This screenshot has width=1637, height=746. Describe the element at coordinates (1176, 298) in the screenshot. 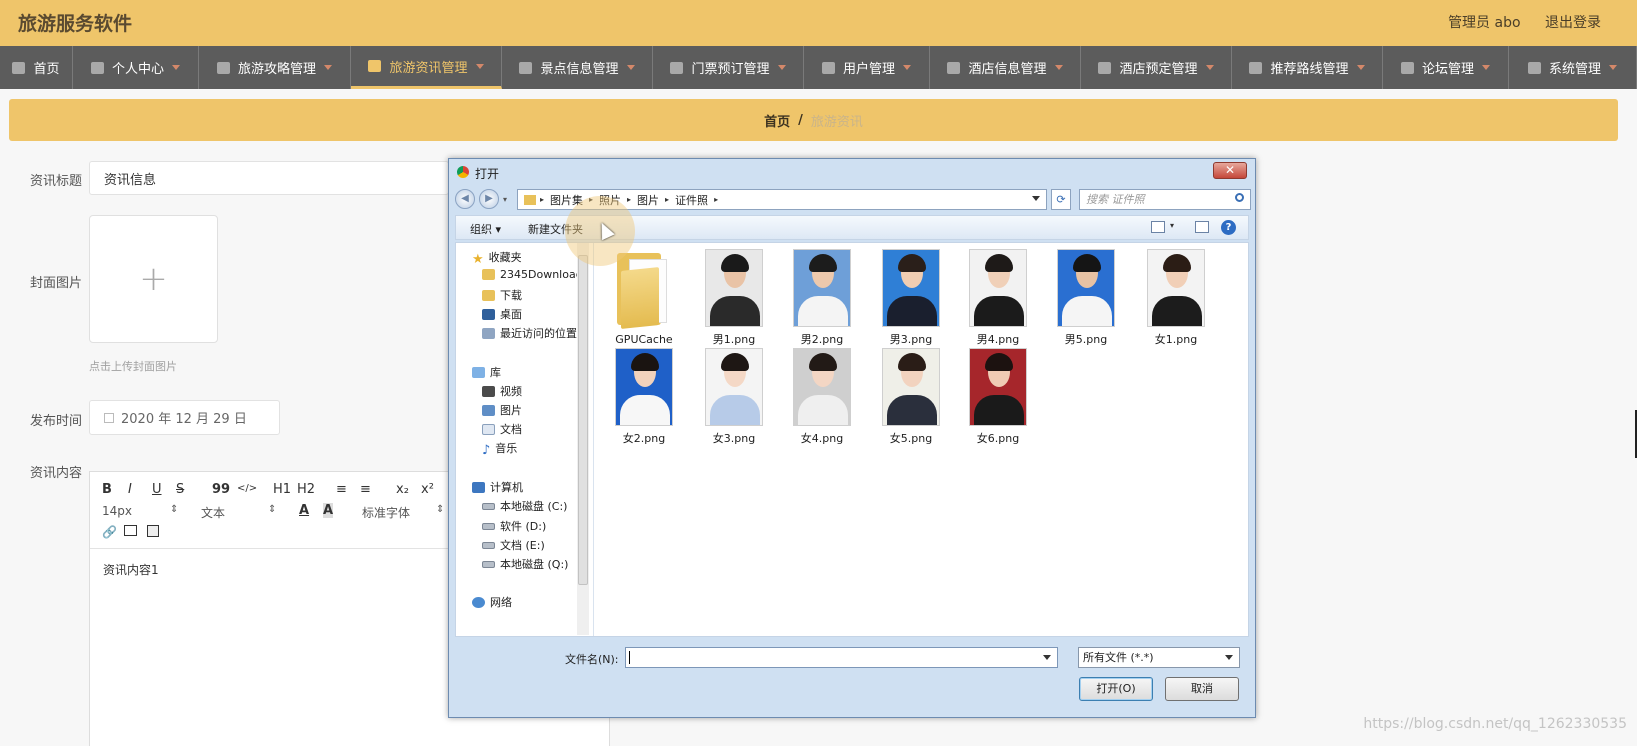

I see `file-item: 女1.png` at that location.